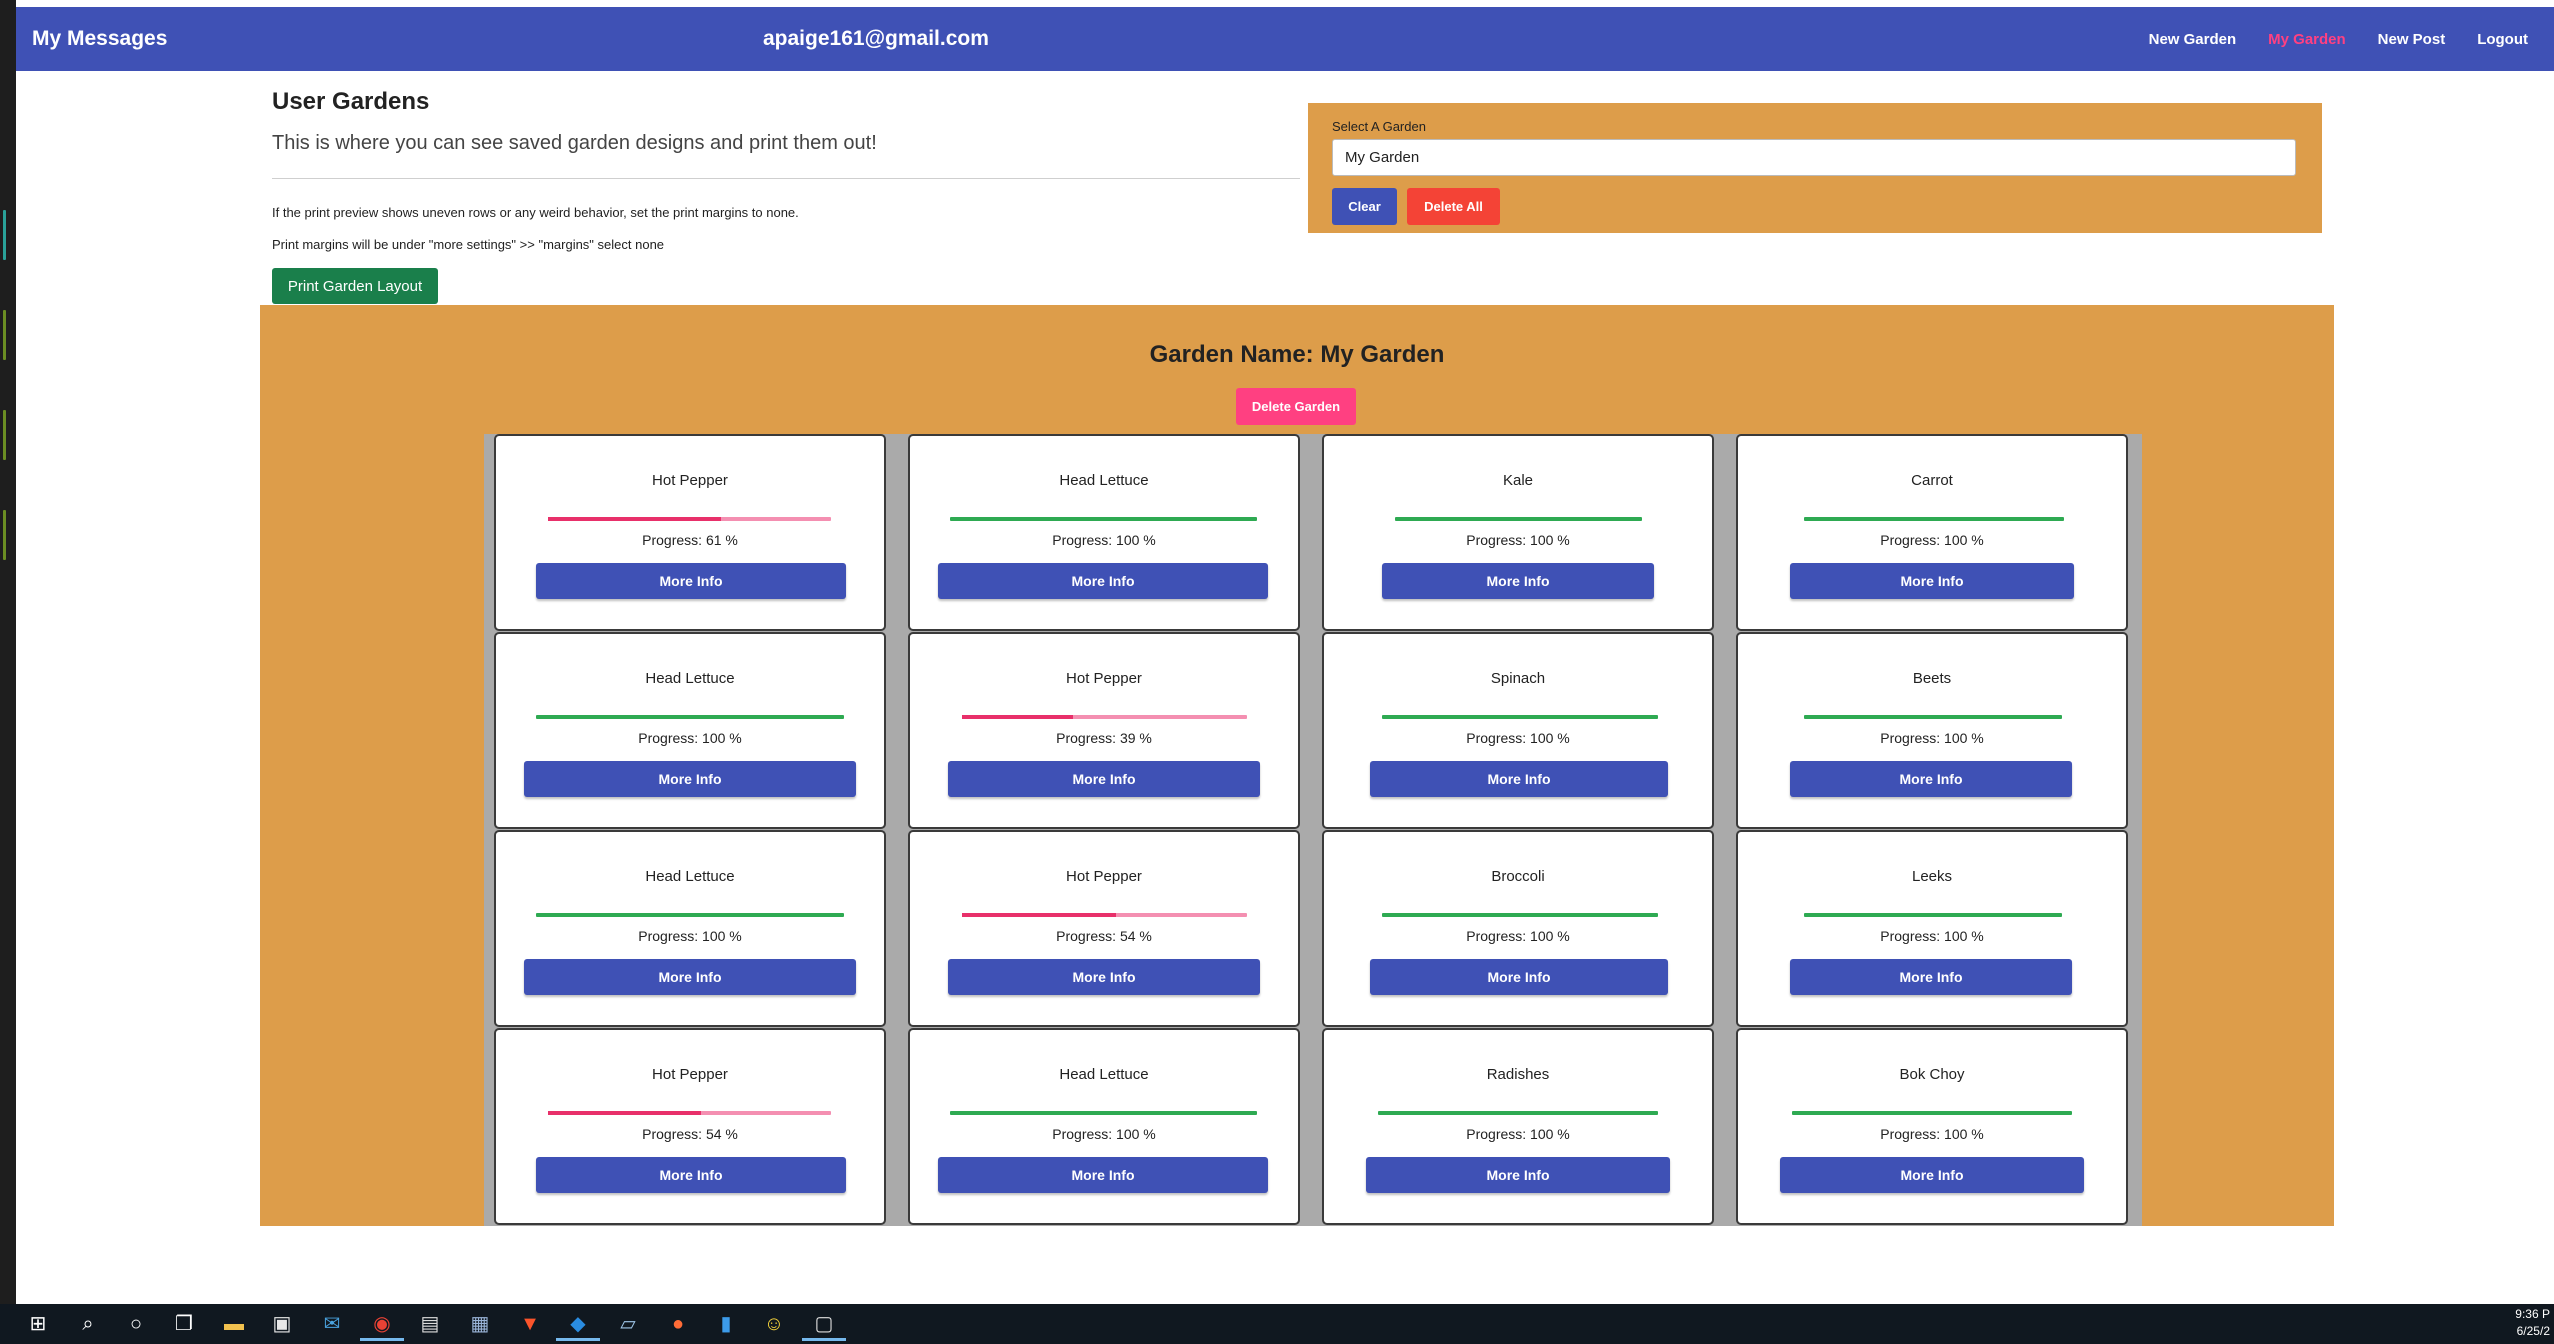 The height and width of the screenshot is (1344, 2554). I want to click on vscode-icon: ◆, so click(578, 1324).